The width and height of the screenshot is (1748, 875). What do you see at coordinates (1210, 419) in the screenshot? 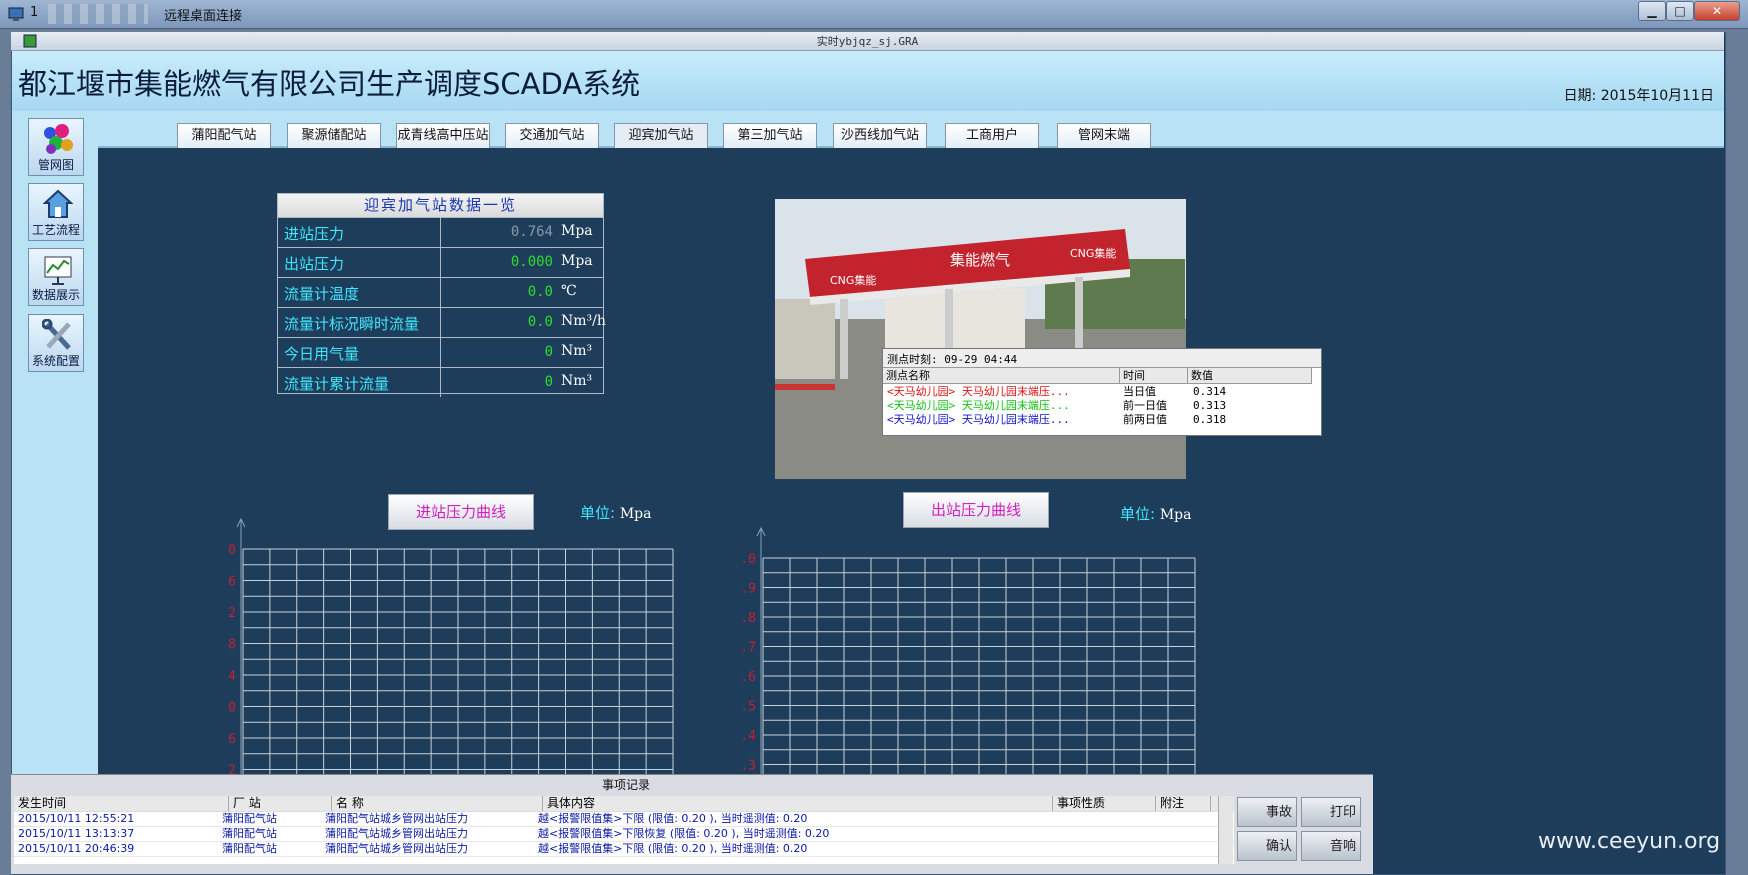
I see `point-value: 0.318` at bounding box center [1210, 419].